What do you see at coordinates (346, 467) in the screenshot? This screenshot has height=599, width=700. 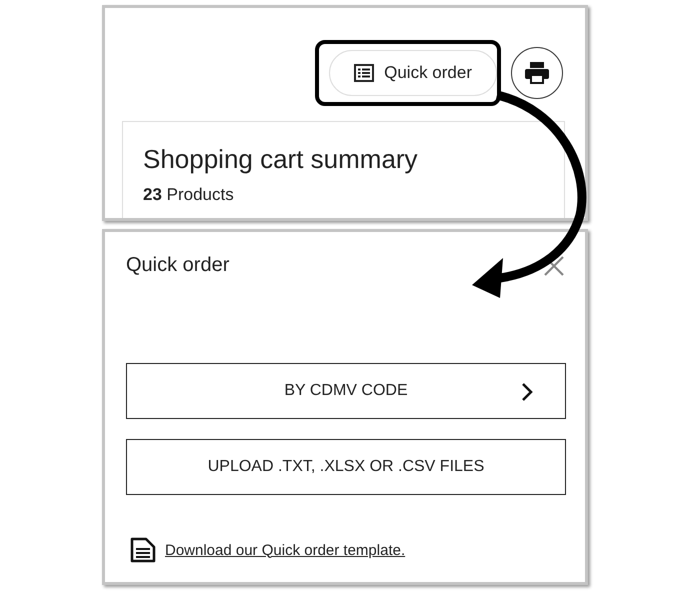 I see `option-button: UPLOAD .TXT, .XLSX OR .CSV FILES` at bounding box center [346, 467].